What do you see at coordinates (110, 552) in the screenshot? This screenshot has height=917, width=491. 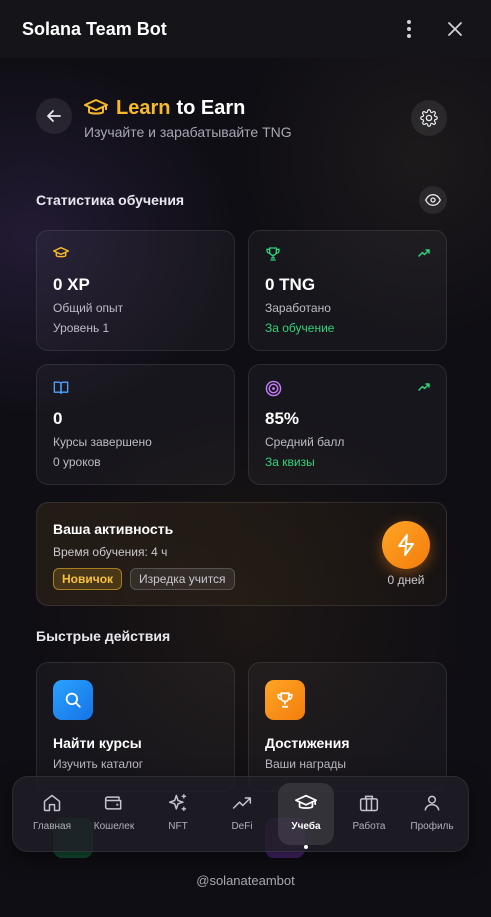 I see `activity-time: Время обучения: 4 ч` at bounding box center [110, 552].